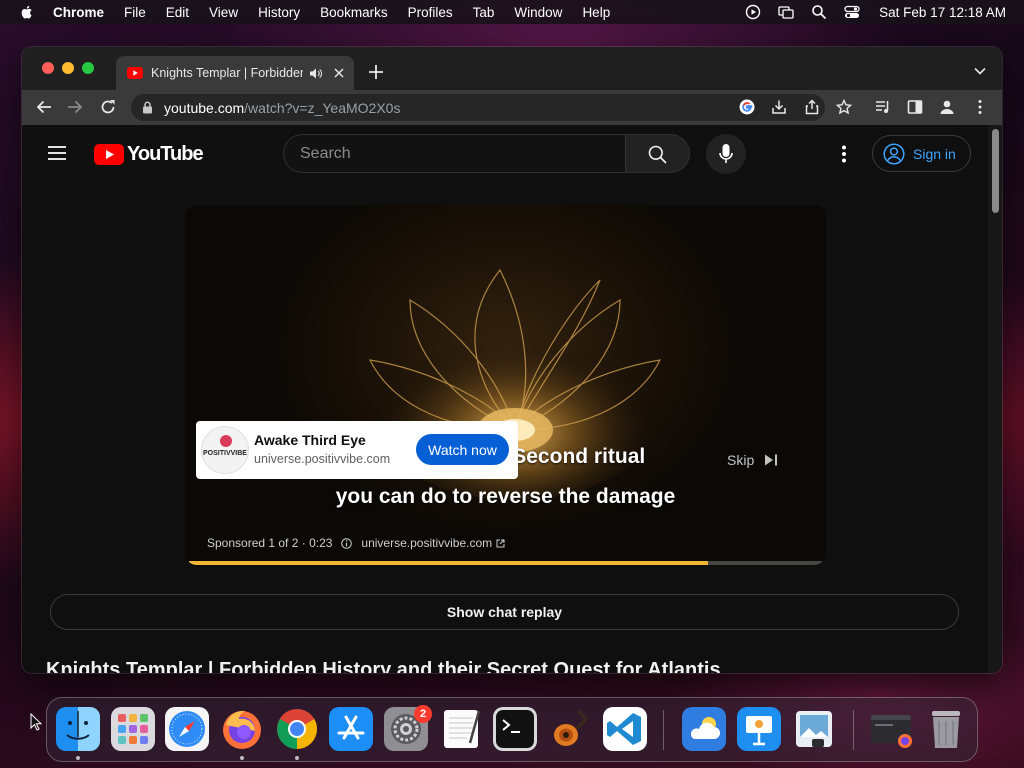  I want to click on dock-terminal, so click(515, 729).